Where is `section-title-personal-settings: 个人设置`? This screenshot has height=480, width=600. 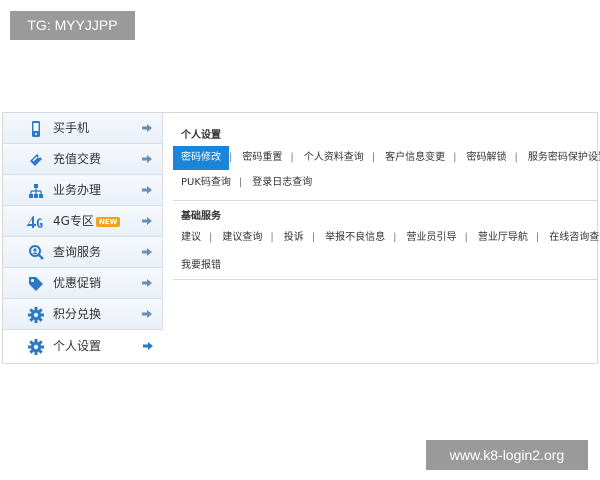 section-title-personal-settings: 个人设置 is located at coordinates (201, 135).